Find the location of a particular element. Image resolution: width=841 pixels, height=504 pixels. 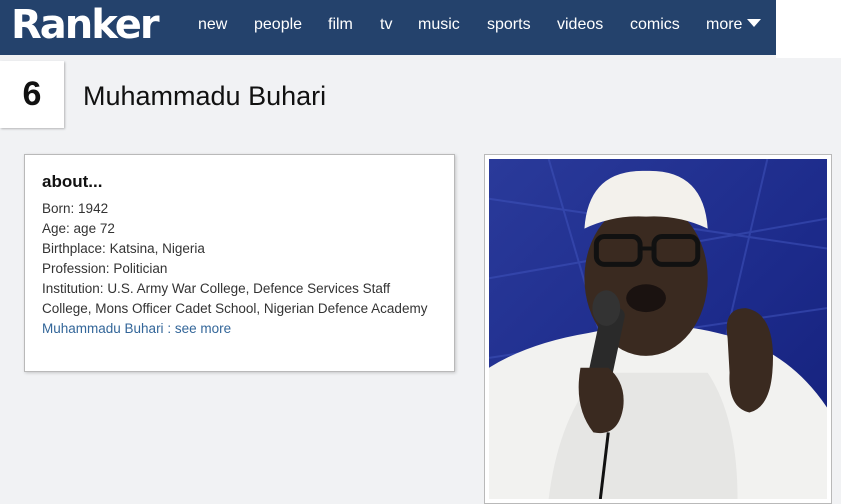

nav-sports: sports is located at coordinates (509, 25).